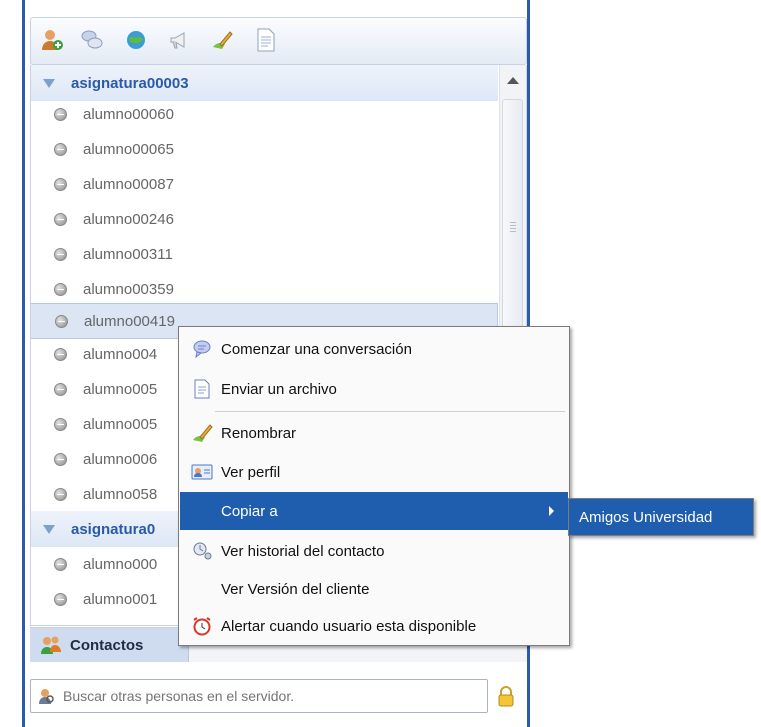 The width and height of the screenshot is (761, 727). Describe the element at coordinates (264, 114) in the screenshot. I see `list-item: alumno00060` at that location.